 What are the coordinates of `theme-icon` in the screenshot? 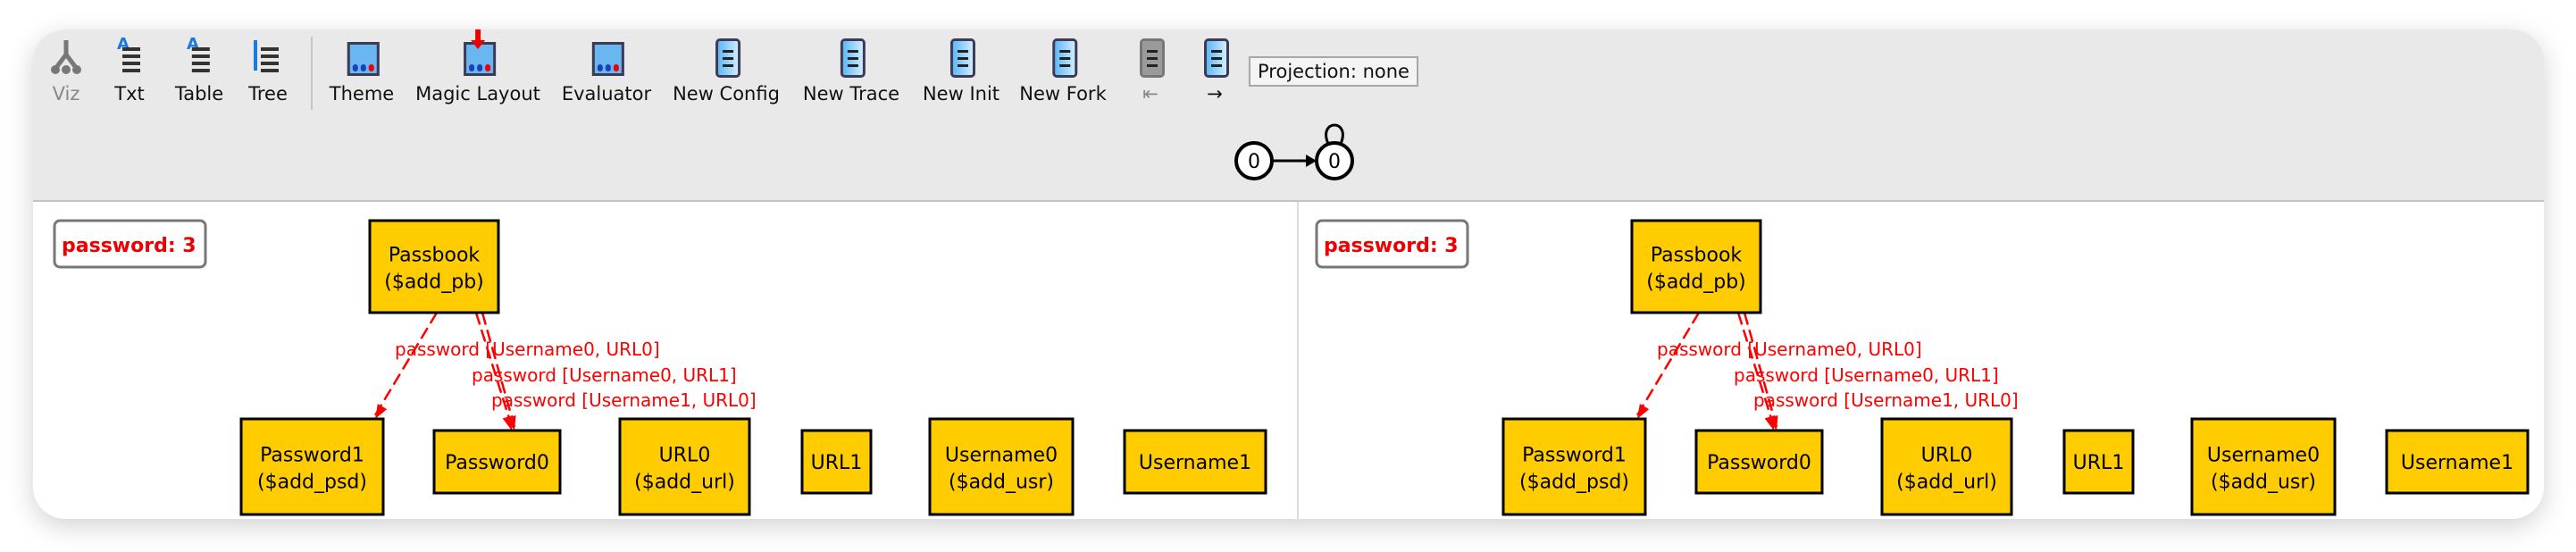 It's located at (362, 57).